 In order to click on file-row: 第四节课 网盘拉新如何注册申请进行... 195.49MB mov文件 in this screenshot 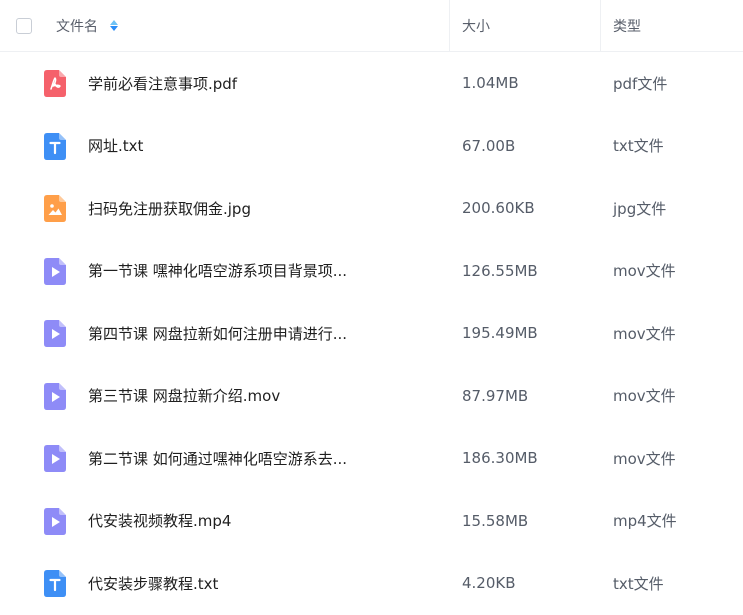, I will do `click(371, 333)`.